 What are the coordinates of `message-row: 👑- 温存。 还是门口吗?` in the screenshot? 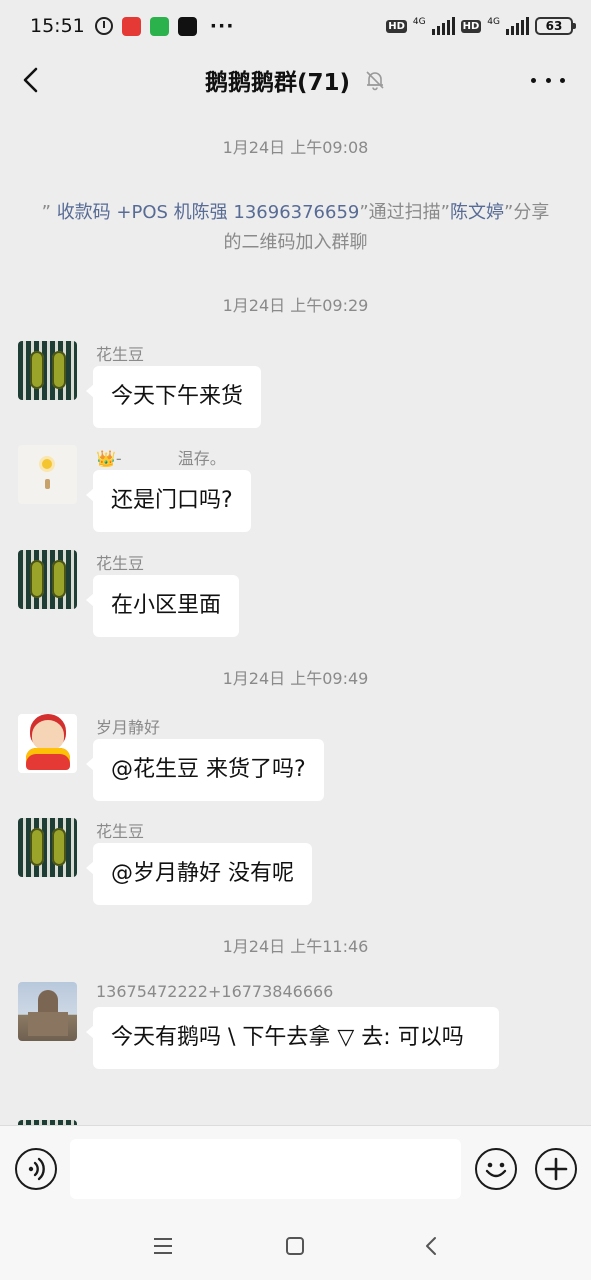 It's located at (298, 488).